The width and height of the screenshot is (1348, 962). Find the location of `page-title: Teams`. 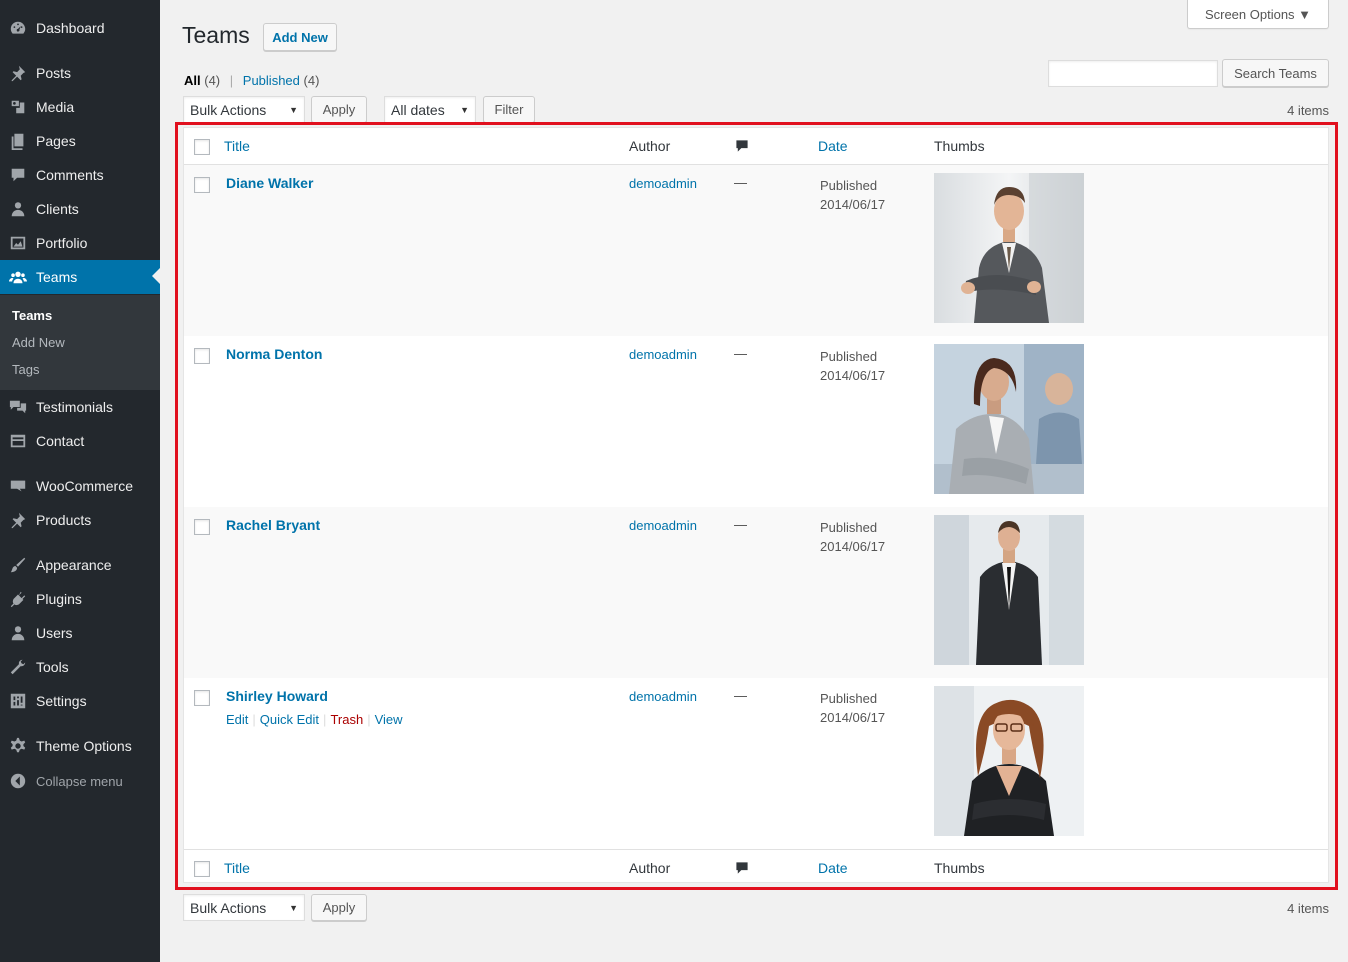

page-title: Teams is located at coordinates (216, 35).